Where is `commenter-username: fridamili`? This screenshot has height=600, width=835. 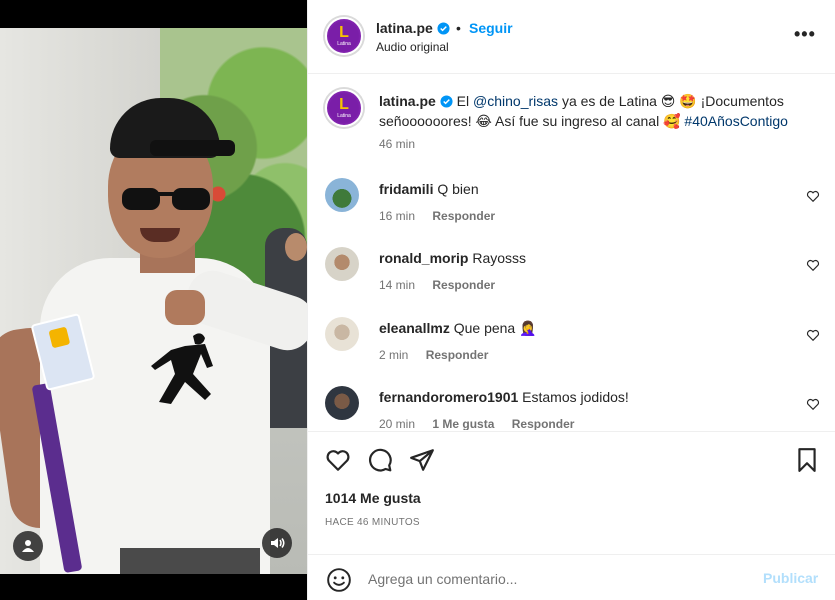
commenter-username: fridamili is located at coordinates (406, 189).